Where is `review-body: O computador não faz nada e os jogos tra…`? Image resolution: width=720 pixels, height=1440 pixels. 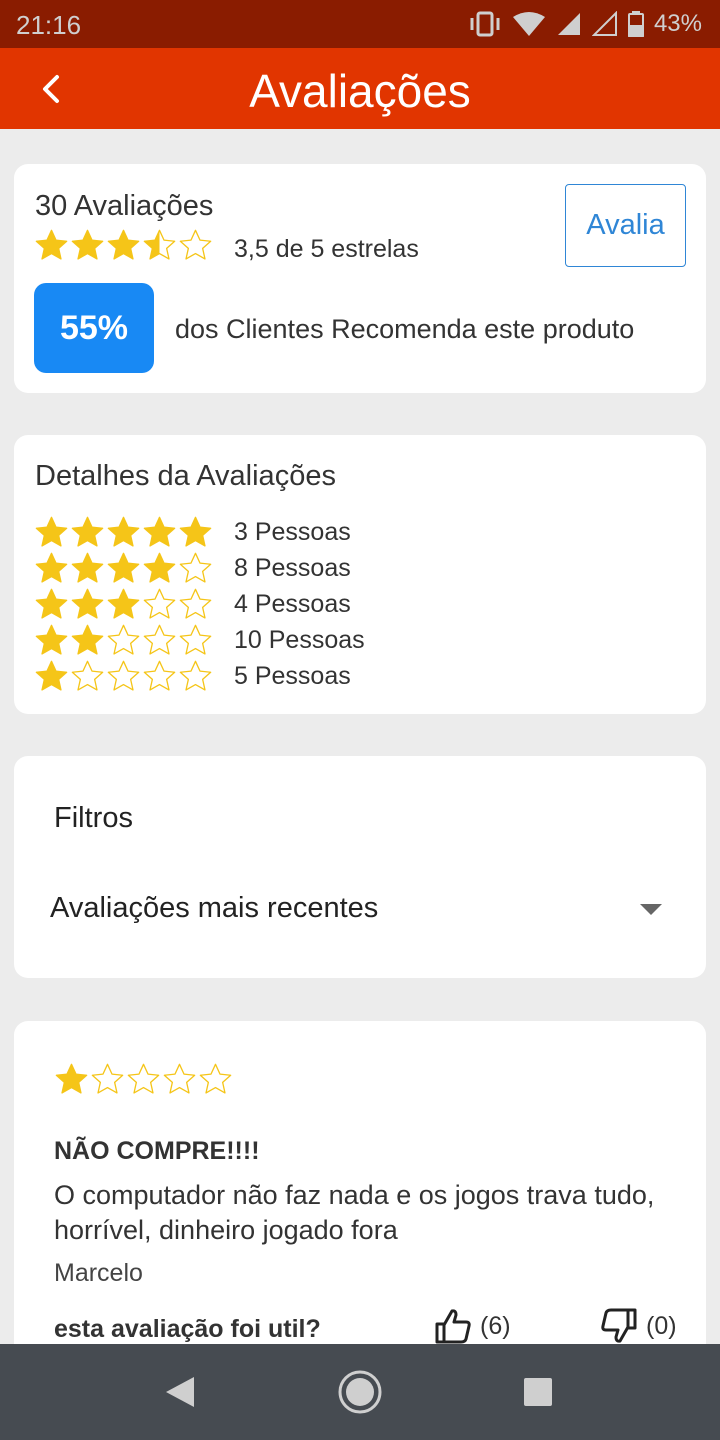
review-body: O computador não faz nada e os jogos tra… is located at coordinates (354, 1212).